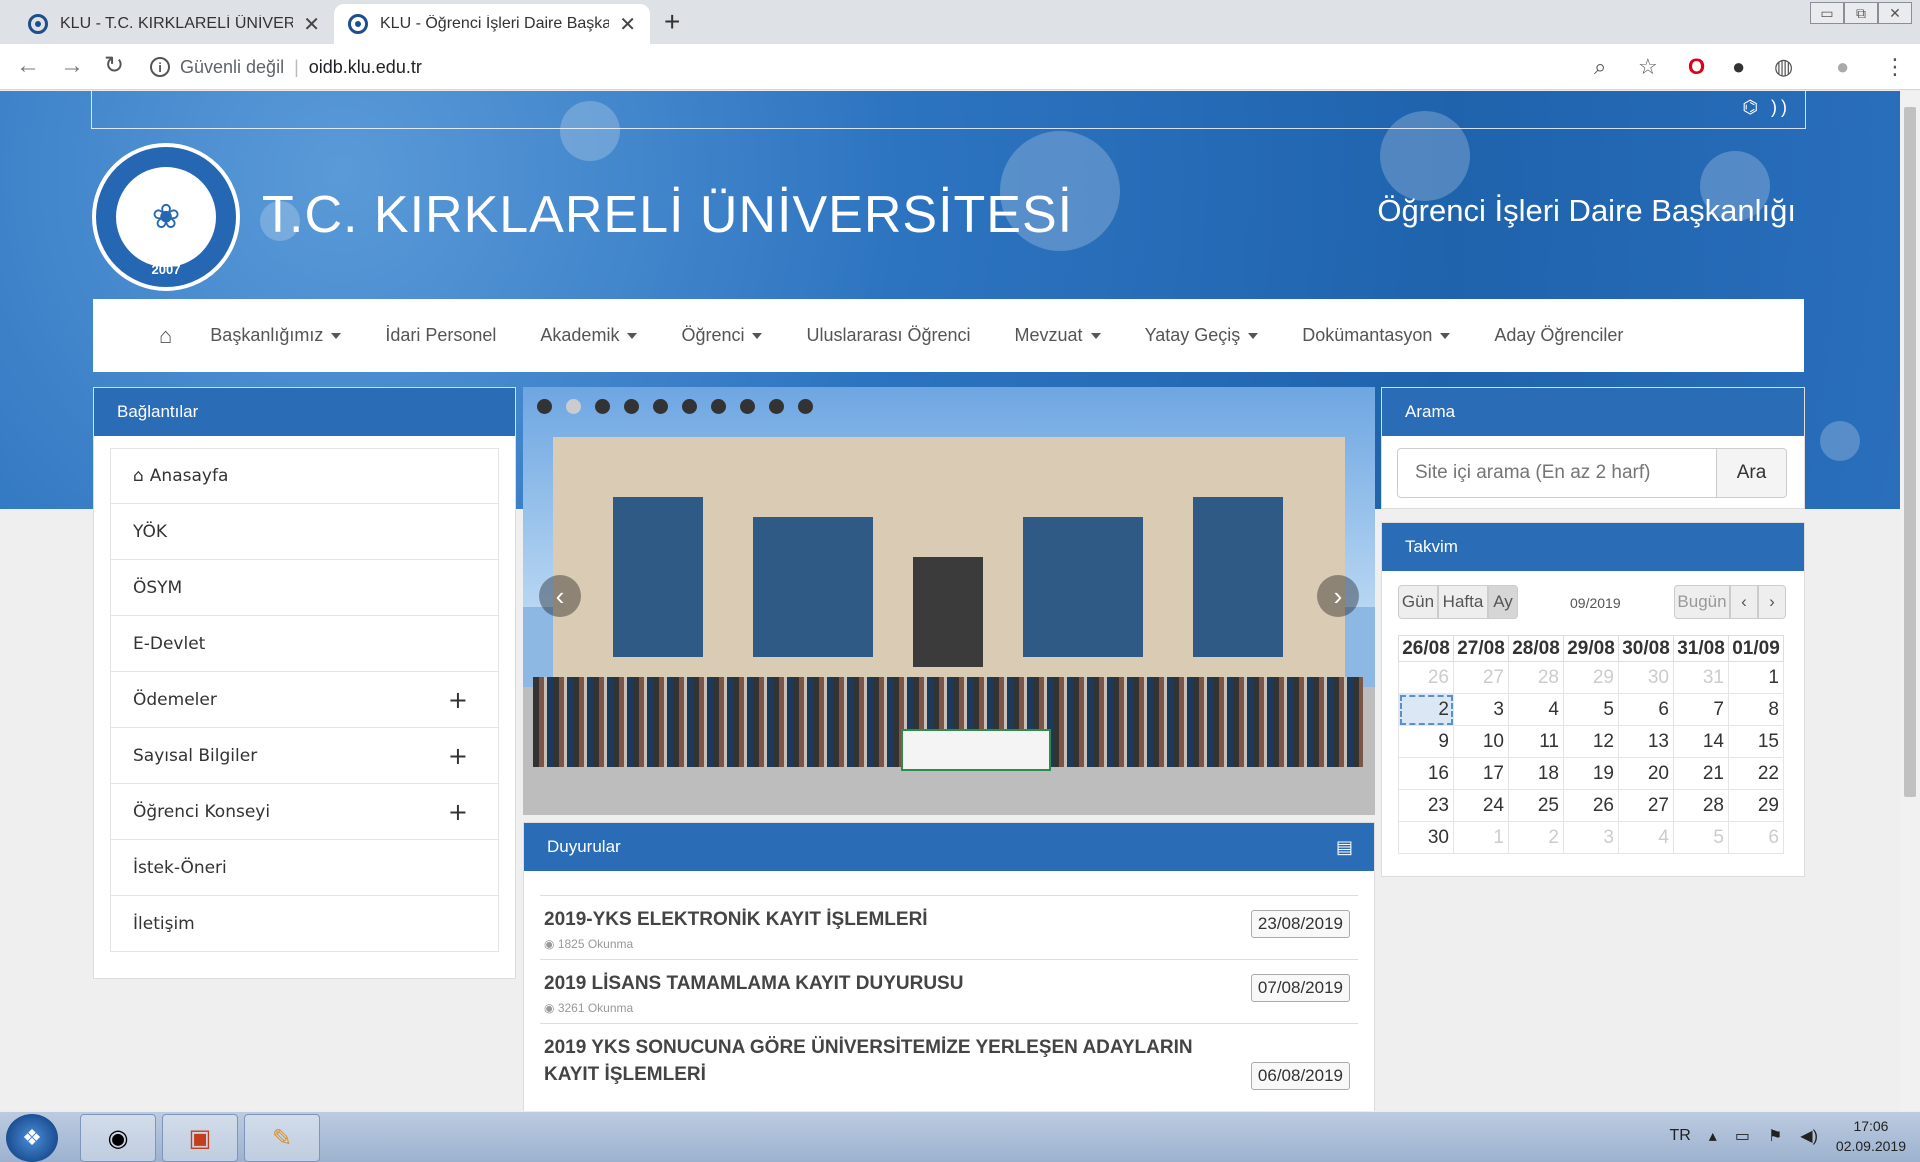 This screenshot has height=1162, width=1920. I want to click on tab-oidb: KLU - Öğrenci İşleri Daire Başkan ✕, so click(492, 24).